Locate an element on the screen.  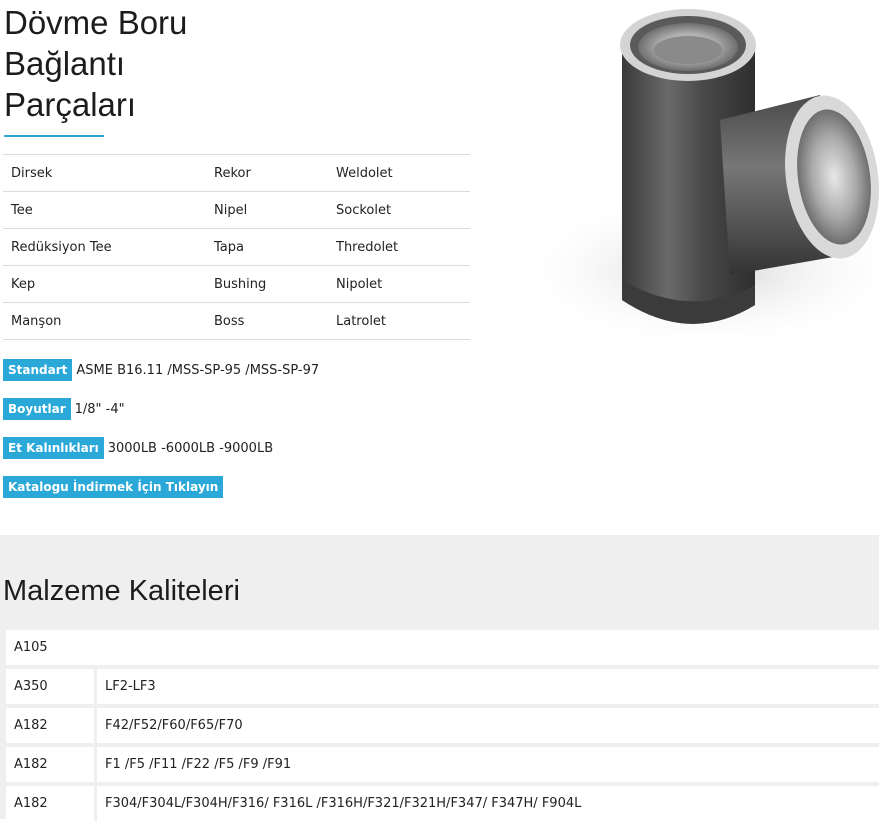
fitting-cell: Sockolet is located at coordinates (399, 210).